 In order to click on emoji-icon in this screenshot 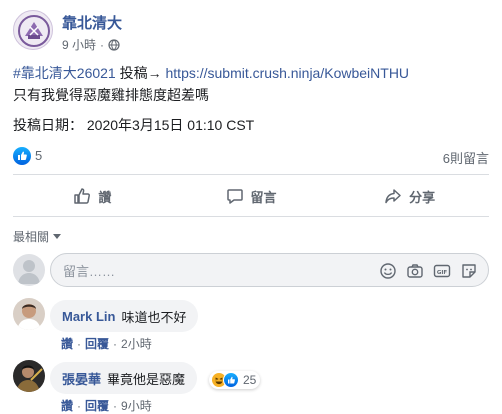, I will do `click(388, 271)`.